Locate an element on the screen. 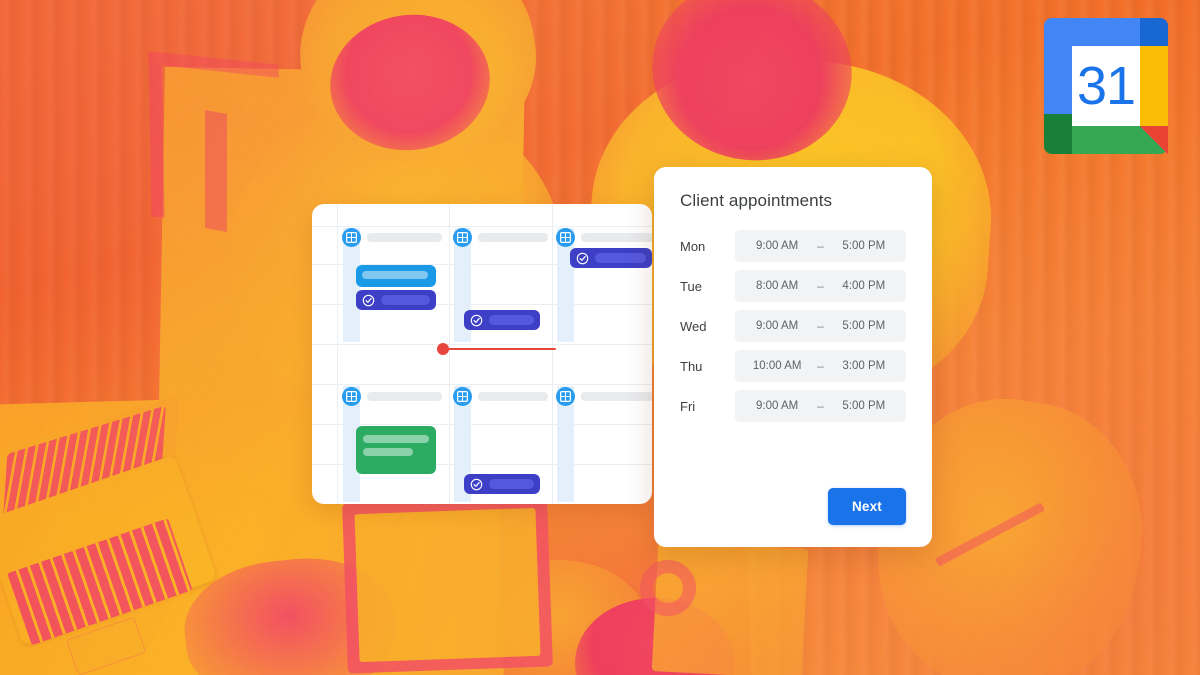 This screenshot has width=1200, height=675. end-time: 3:00 PM is located at coordinates (864, 366).